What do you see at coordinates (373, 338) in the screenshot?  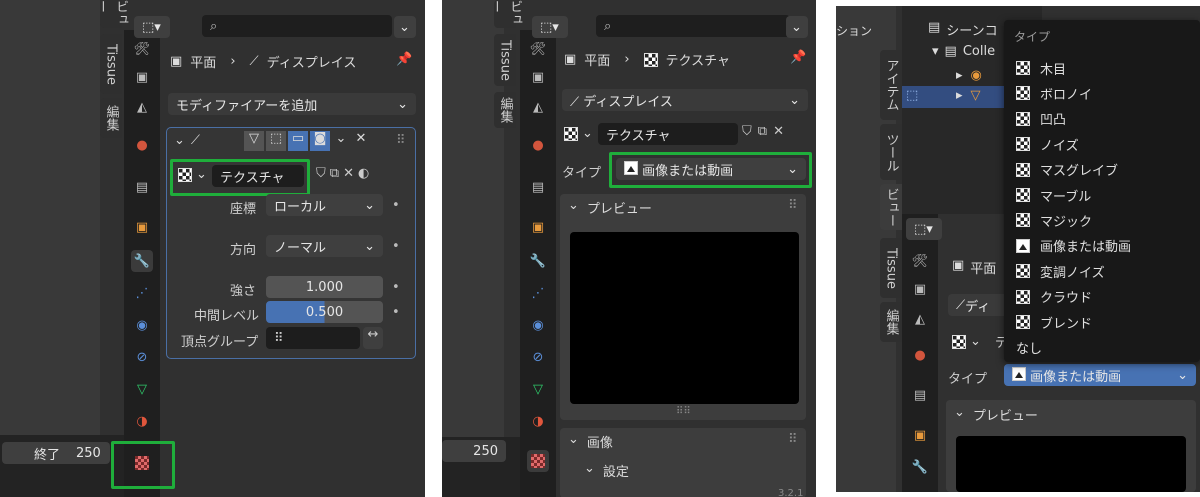 I see `invert-arrows-icon: ↔` at bounding box center [373, 338].